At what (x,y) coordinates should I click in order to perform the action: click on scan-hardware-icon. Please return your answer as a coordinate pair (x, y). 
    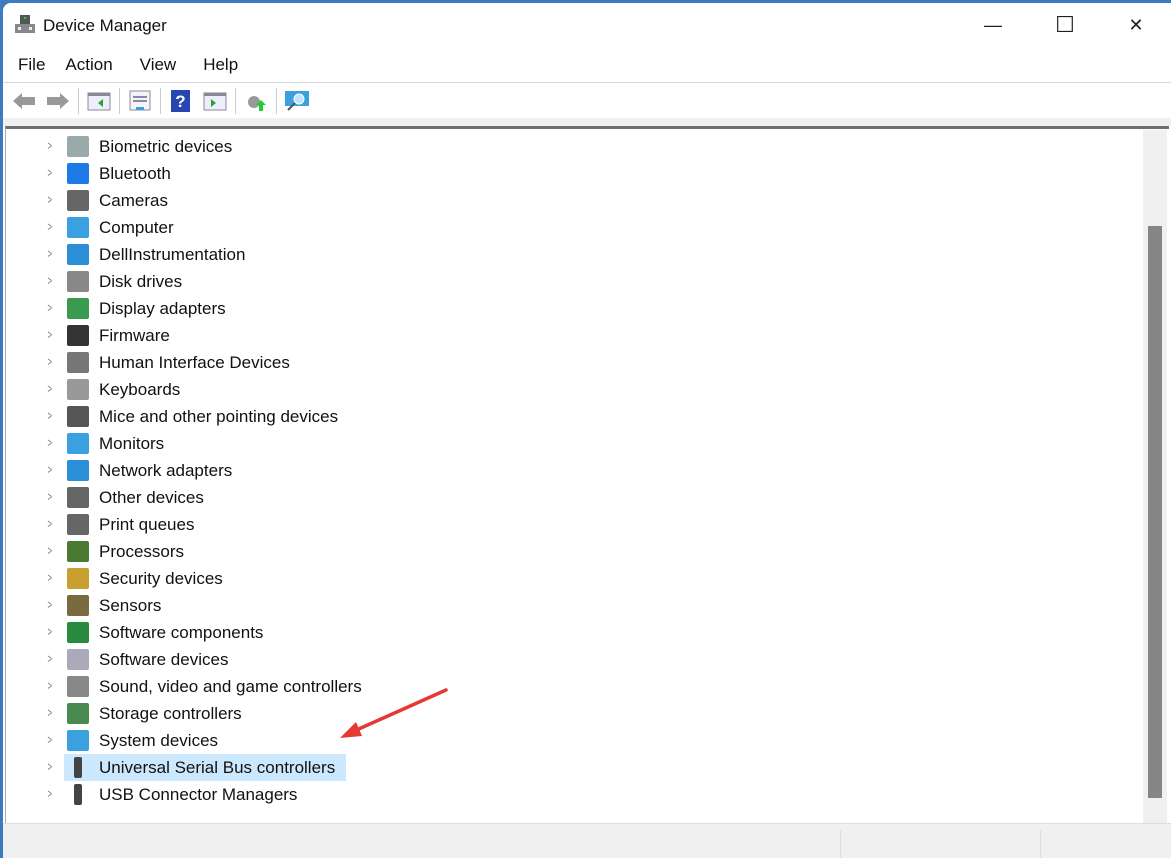
    Looking at the image, I should click on (297, 101).